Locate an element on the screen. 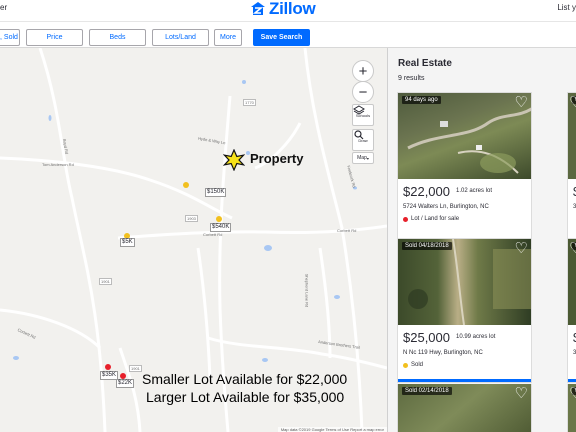  schools-layer-button: Schools is located at coordinates (363, 115).